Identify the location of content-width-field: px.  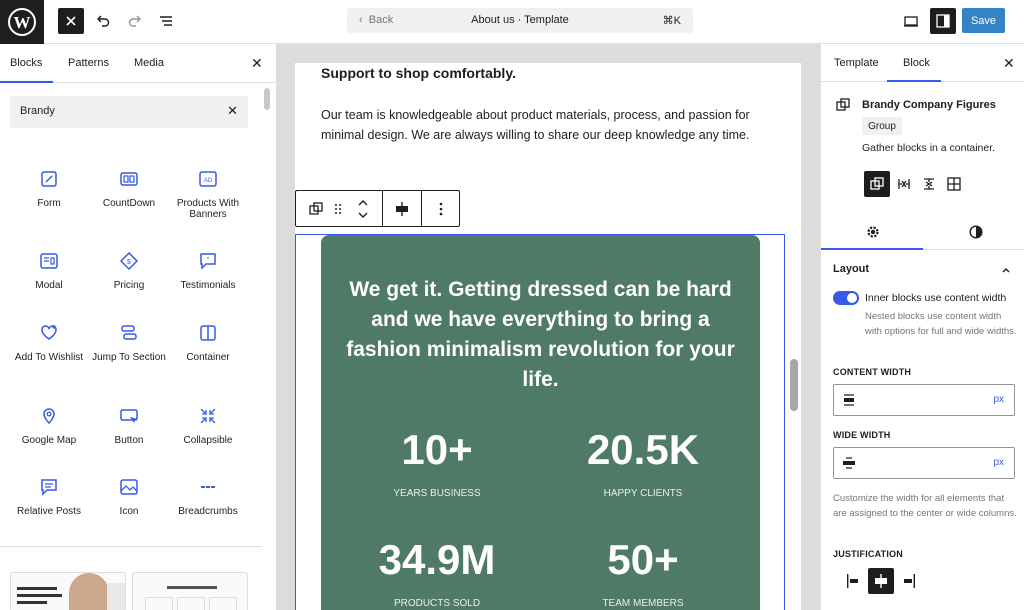
(924, 400).